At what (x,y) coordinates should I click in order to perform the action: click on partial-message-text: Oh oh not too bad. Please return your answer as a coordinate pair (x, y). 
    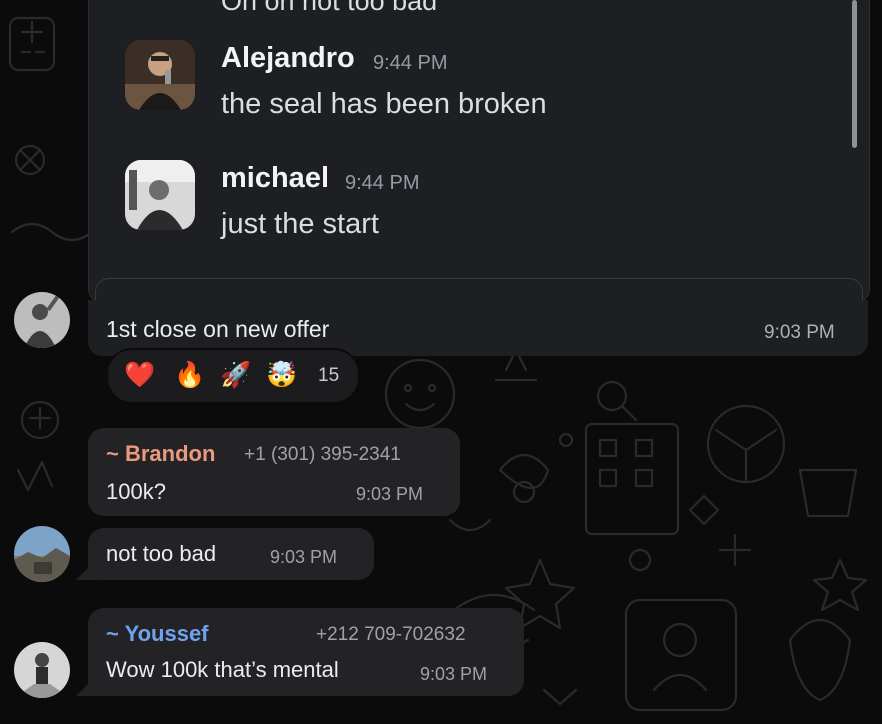
    Looking at the image, I should click on (329, 8).